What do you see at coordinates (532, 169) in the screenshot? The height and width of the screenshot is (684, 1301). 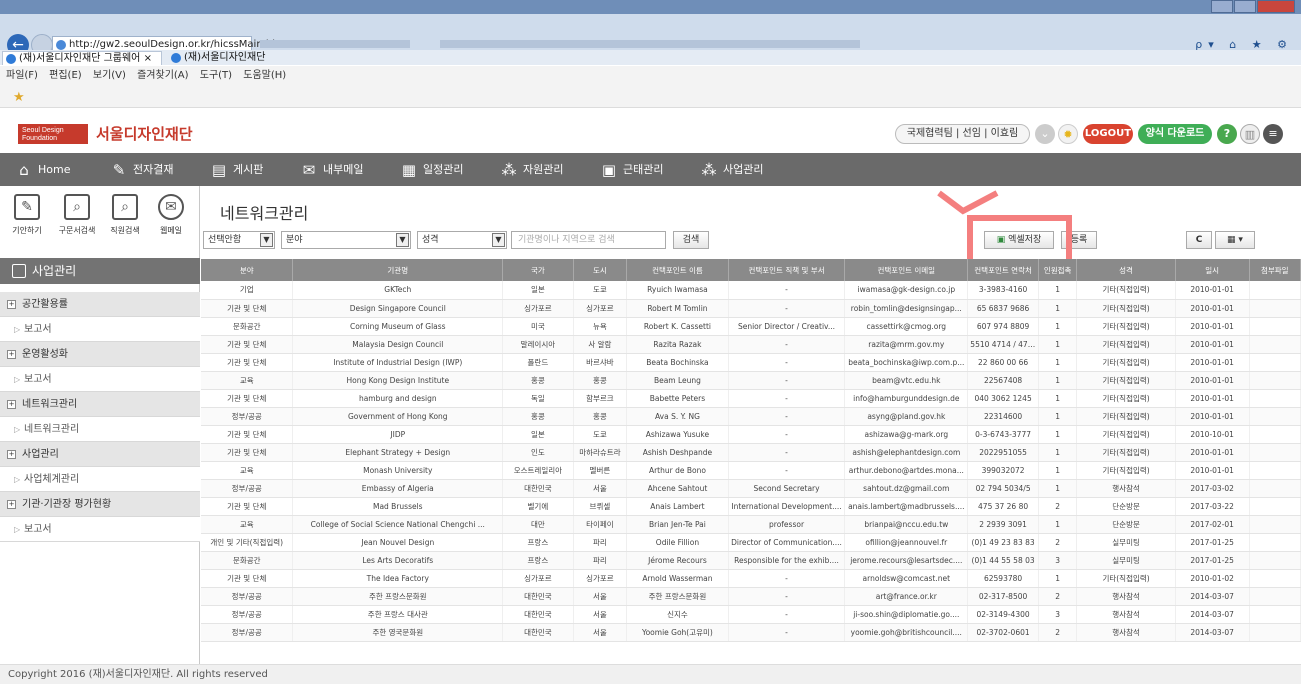 I see `nav-resources: ⁂ 자원관리` at bounding box center [532, 169].